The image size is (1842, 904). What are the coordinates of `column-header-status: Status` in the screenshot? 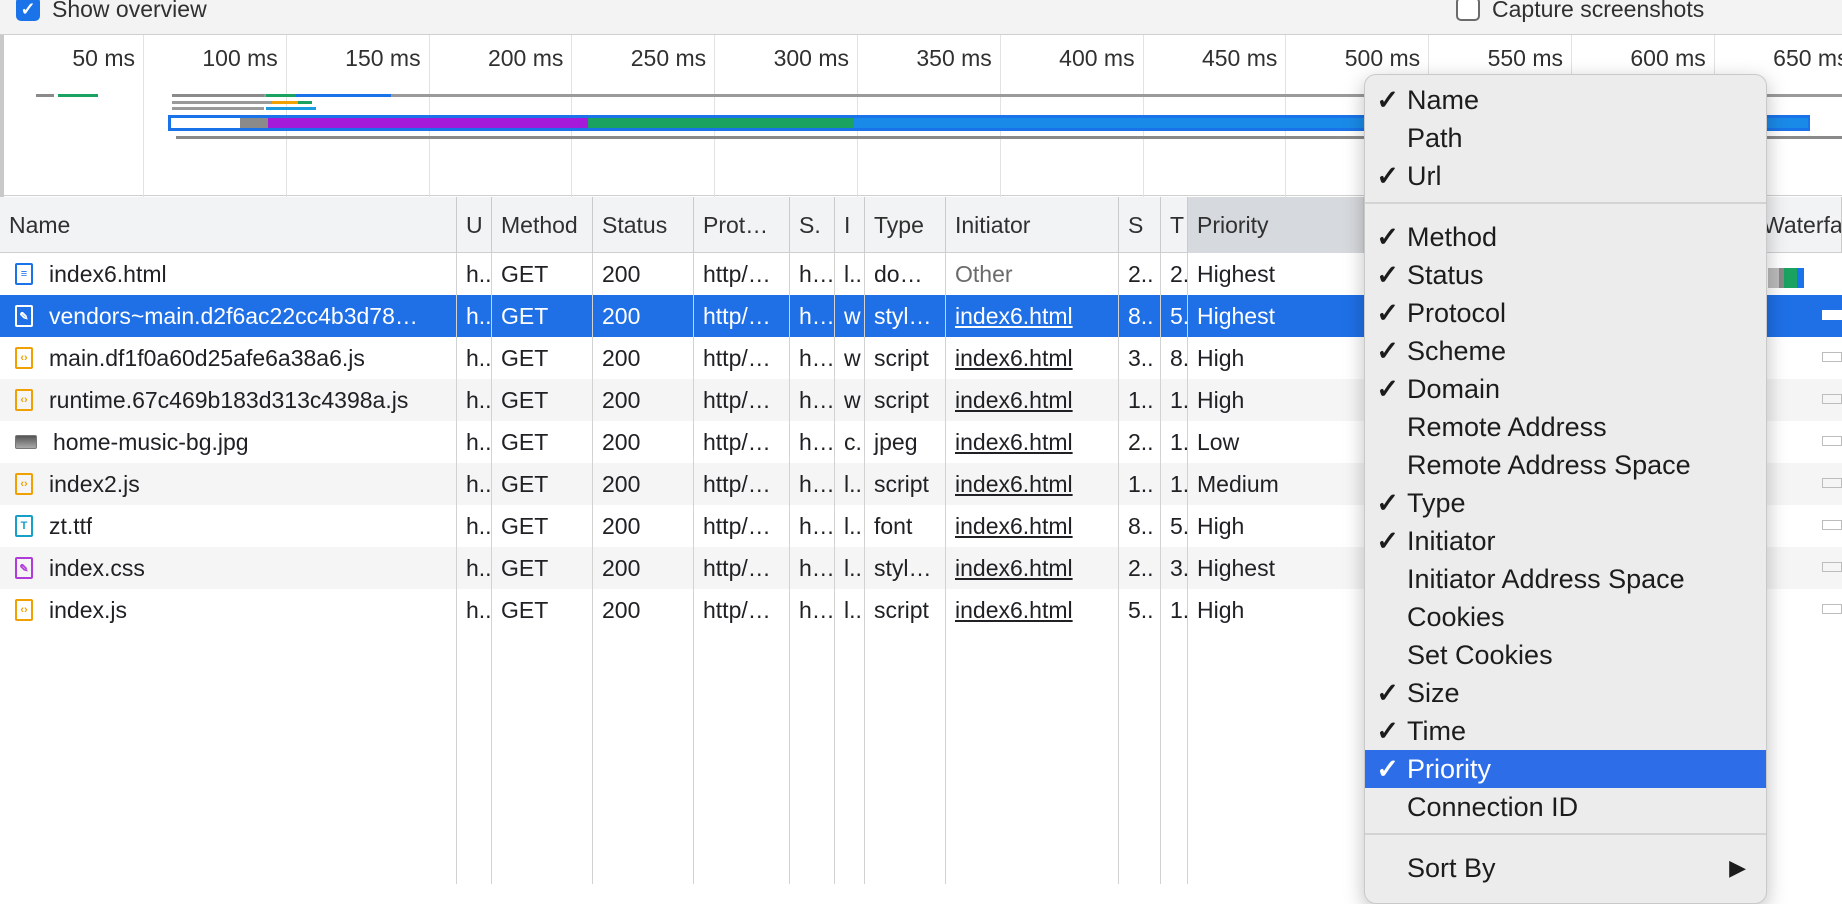 It's located at (643, 225).